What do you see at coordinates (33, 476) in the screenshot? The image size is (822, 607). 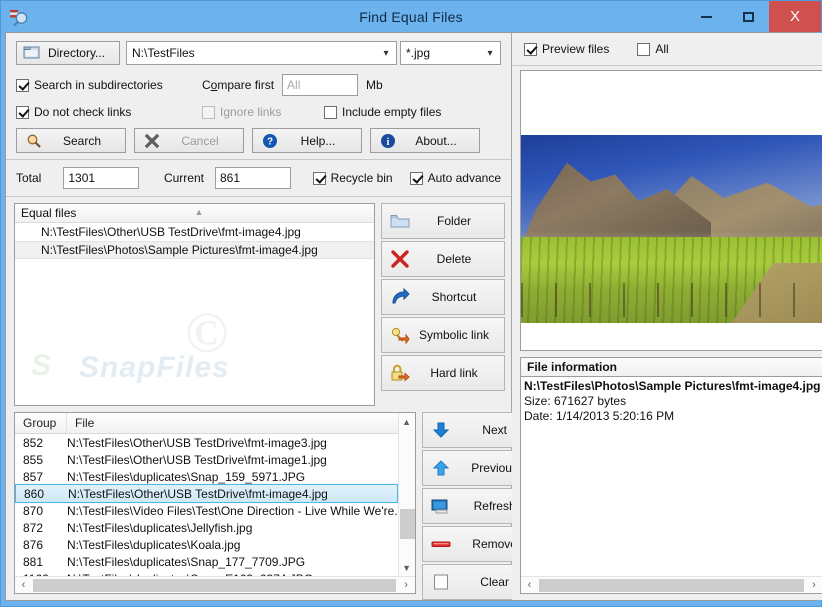 I see `cell-group: 857` at bounding box center [33, 476].